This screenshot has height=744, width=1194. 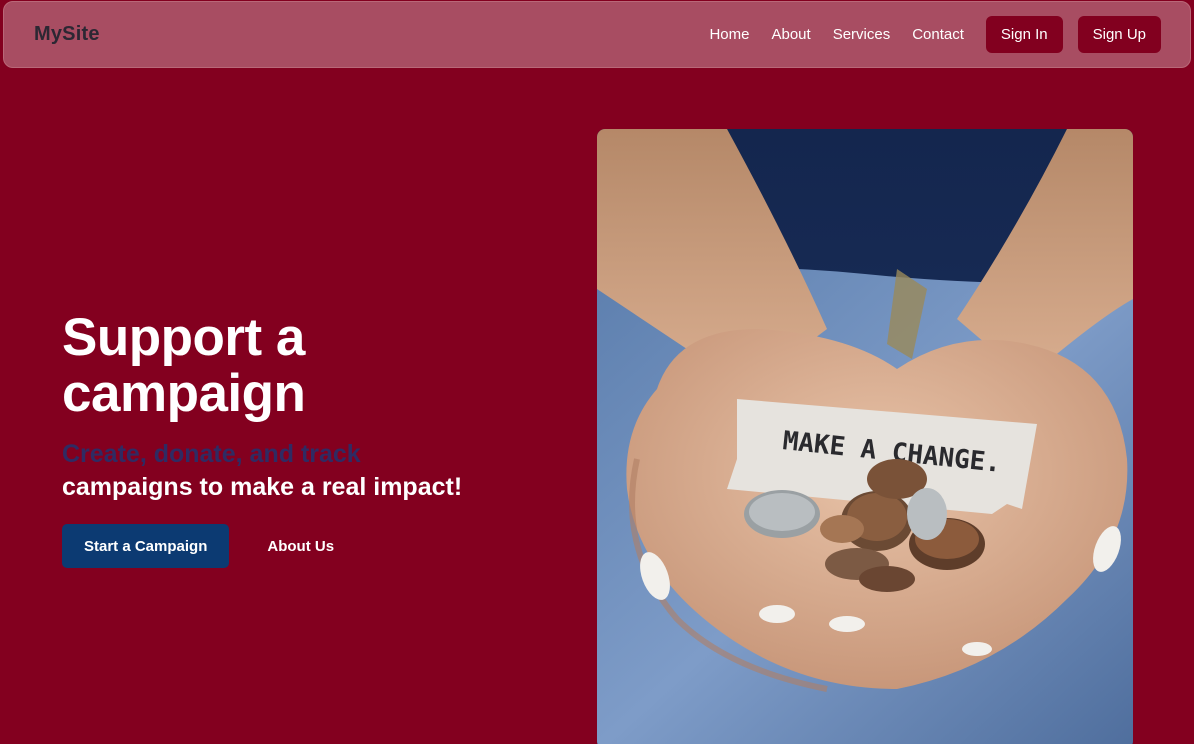 I want to click on sign-in-button: Sign In, so click(x=1024, y=34).